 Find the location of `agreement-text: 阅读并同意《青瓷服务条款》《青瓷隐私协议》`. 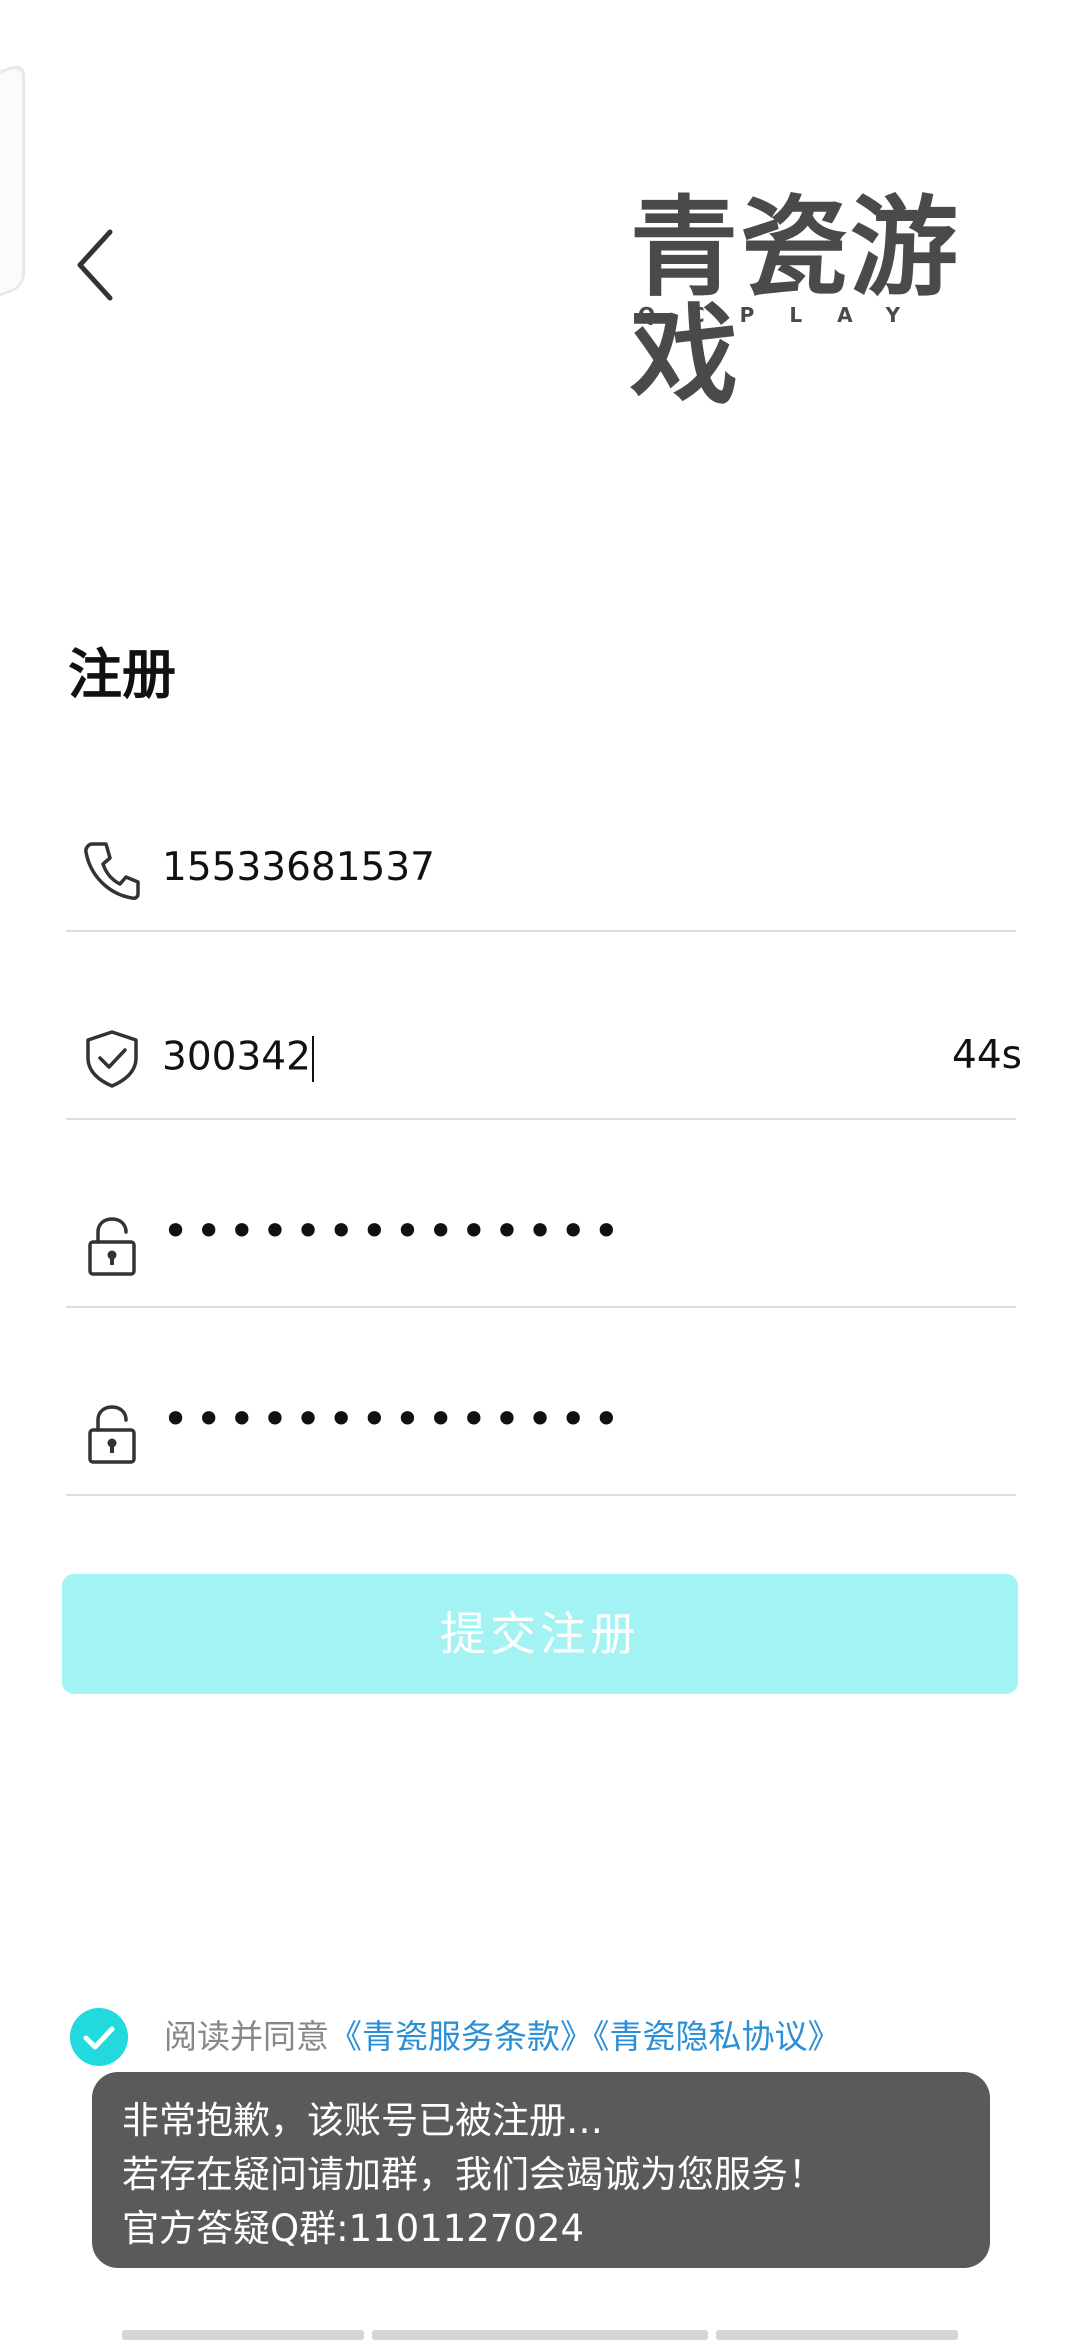

agreement-text: 阅读并同意《青瓷服务条款》《青瓷隐私协议》 is located at coordinates (502, 2036).